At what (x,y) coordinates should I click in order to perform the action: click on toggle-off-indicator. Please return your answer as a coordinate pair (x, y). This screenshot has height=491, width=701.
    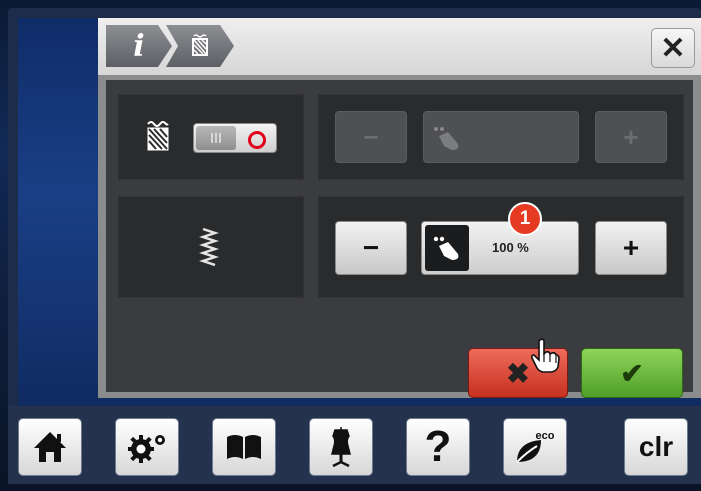
    Looking at the image, I should click on (257, 140).